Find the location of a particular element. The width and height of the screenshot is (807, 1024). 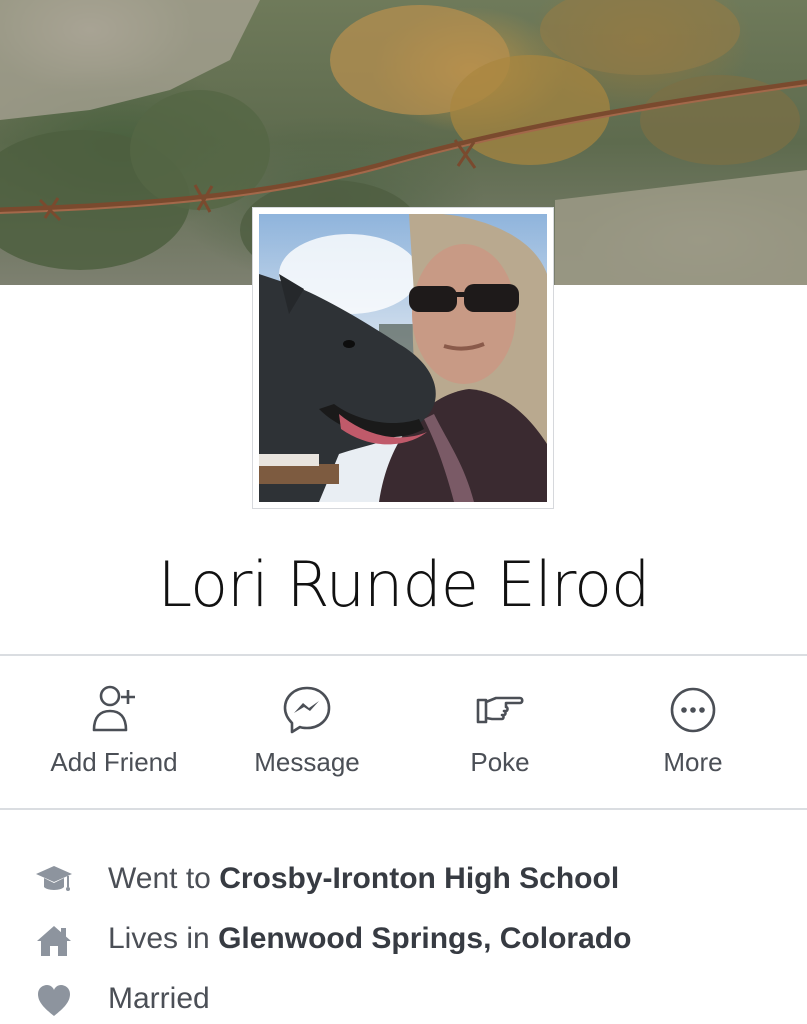

poke-label: Poke is located at coordinates (500, 762).